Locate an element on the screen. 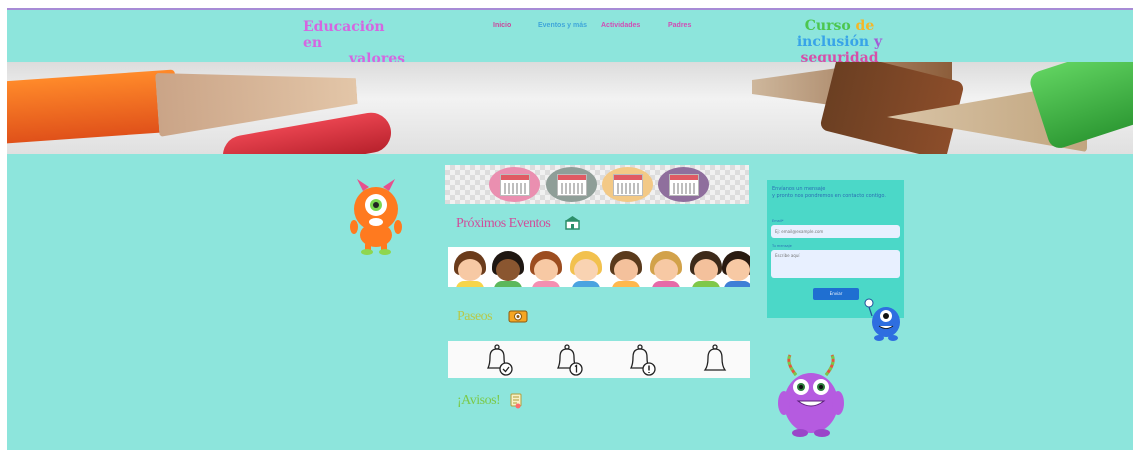 The image size is (1133, 450). course-word-2: de is located at coordinates (865, 26).